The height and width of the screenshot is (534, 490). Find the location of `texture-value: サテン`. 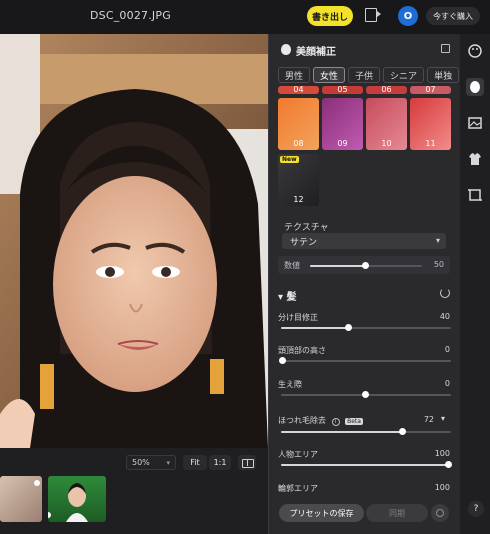

texture-value: サテン is located at coordinates (304, 242).